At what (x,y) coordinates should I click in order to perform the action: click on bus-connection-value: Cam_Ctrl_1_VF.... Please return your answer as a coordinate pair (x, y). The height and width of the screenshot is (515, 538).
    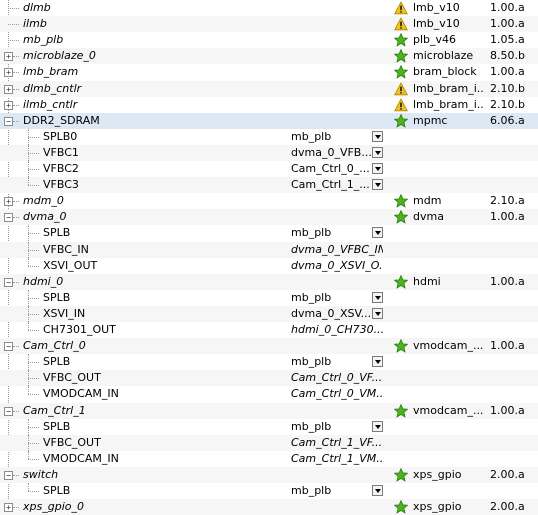
    Looking at the image, I should click on (337, 442).